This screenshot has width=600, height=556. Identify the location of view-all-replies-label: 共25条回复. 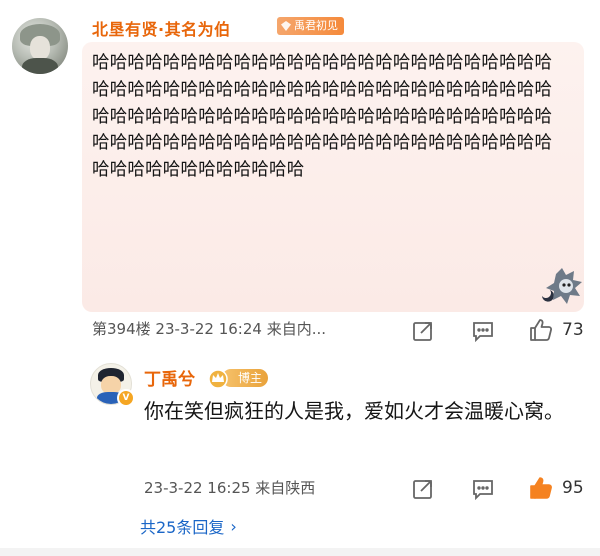
(182, 527).